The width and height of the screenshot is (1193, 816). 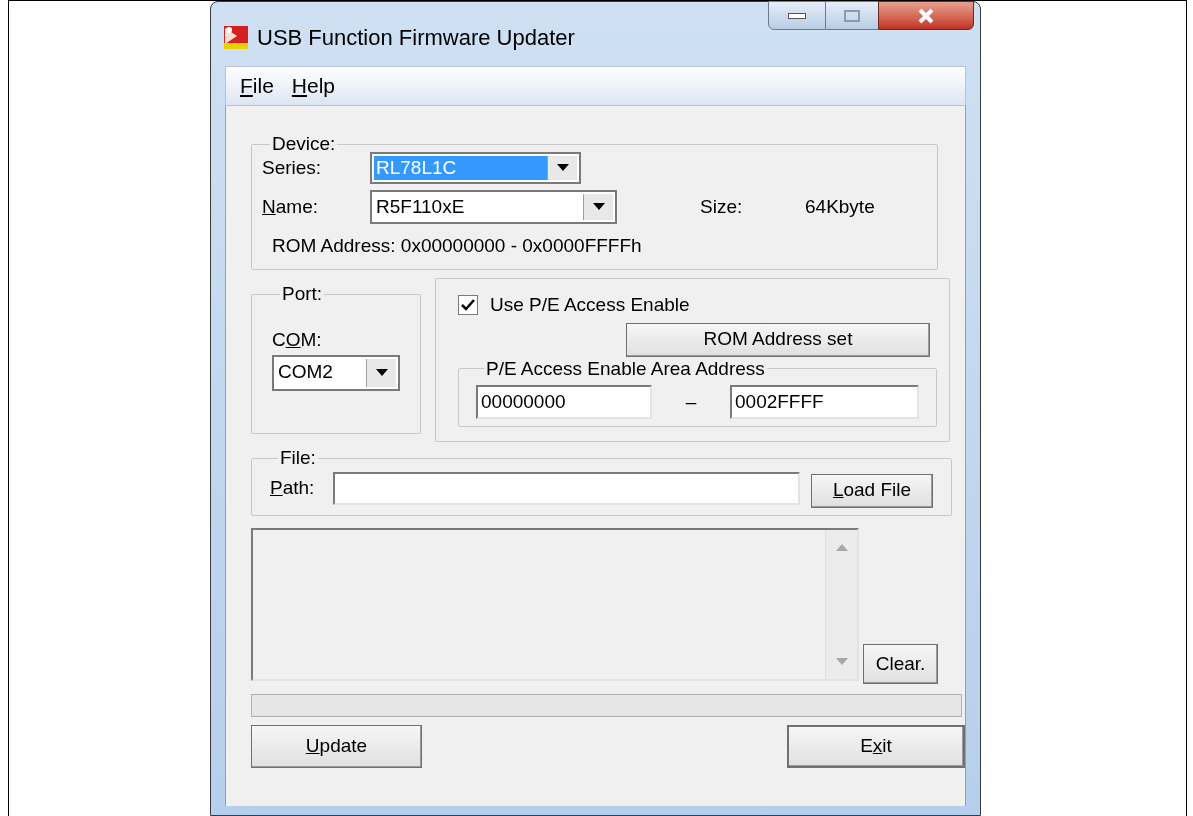 I want to click on close-icon, so click(x=926, y=15).